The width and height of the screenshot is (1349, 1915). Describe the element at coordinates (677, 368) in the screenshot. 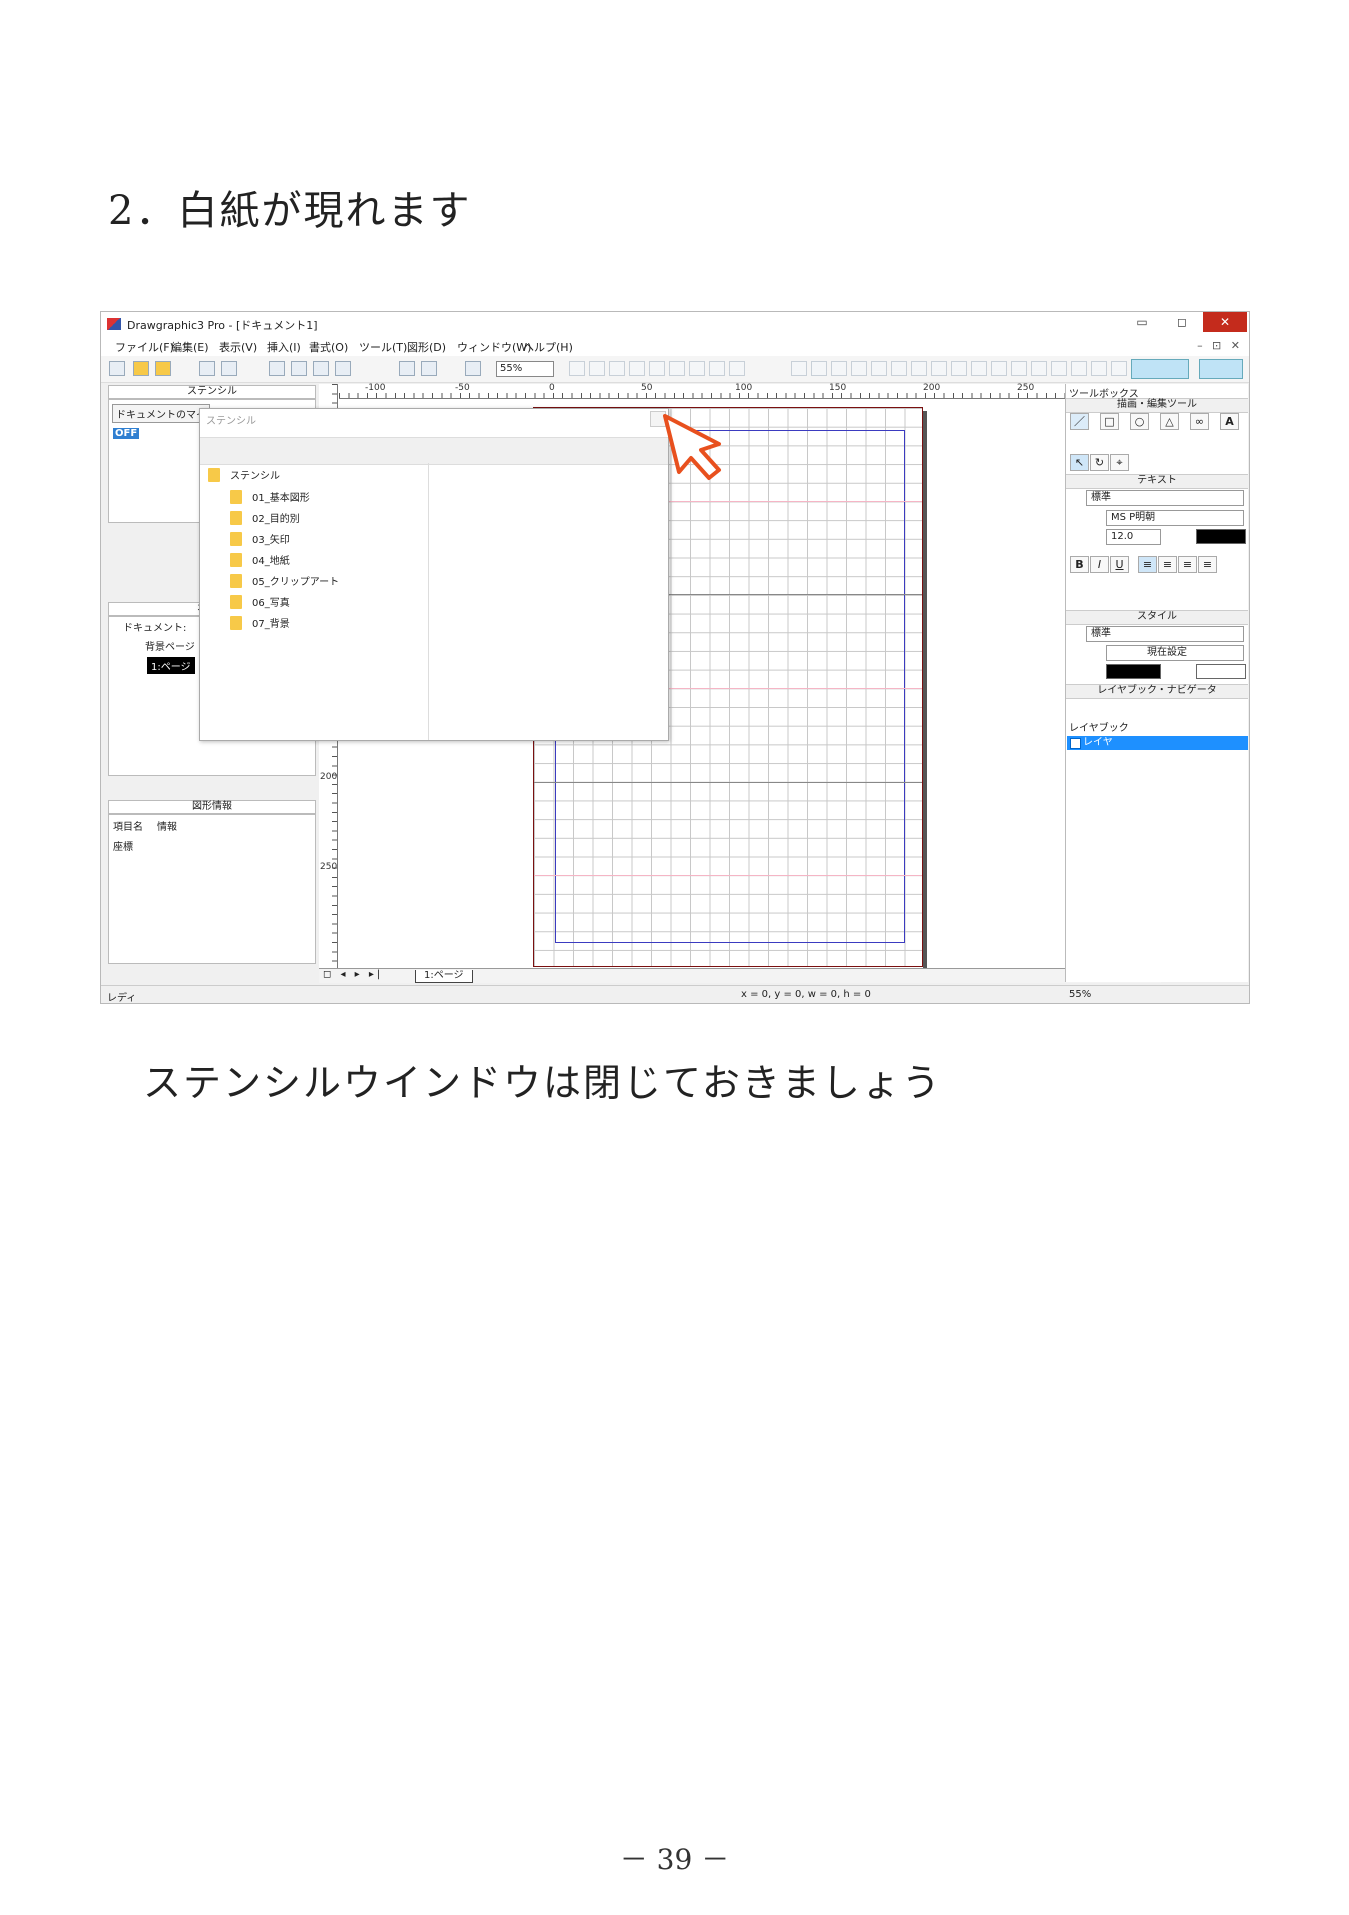

I see `flip-icon` at that location.